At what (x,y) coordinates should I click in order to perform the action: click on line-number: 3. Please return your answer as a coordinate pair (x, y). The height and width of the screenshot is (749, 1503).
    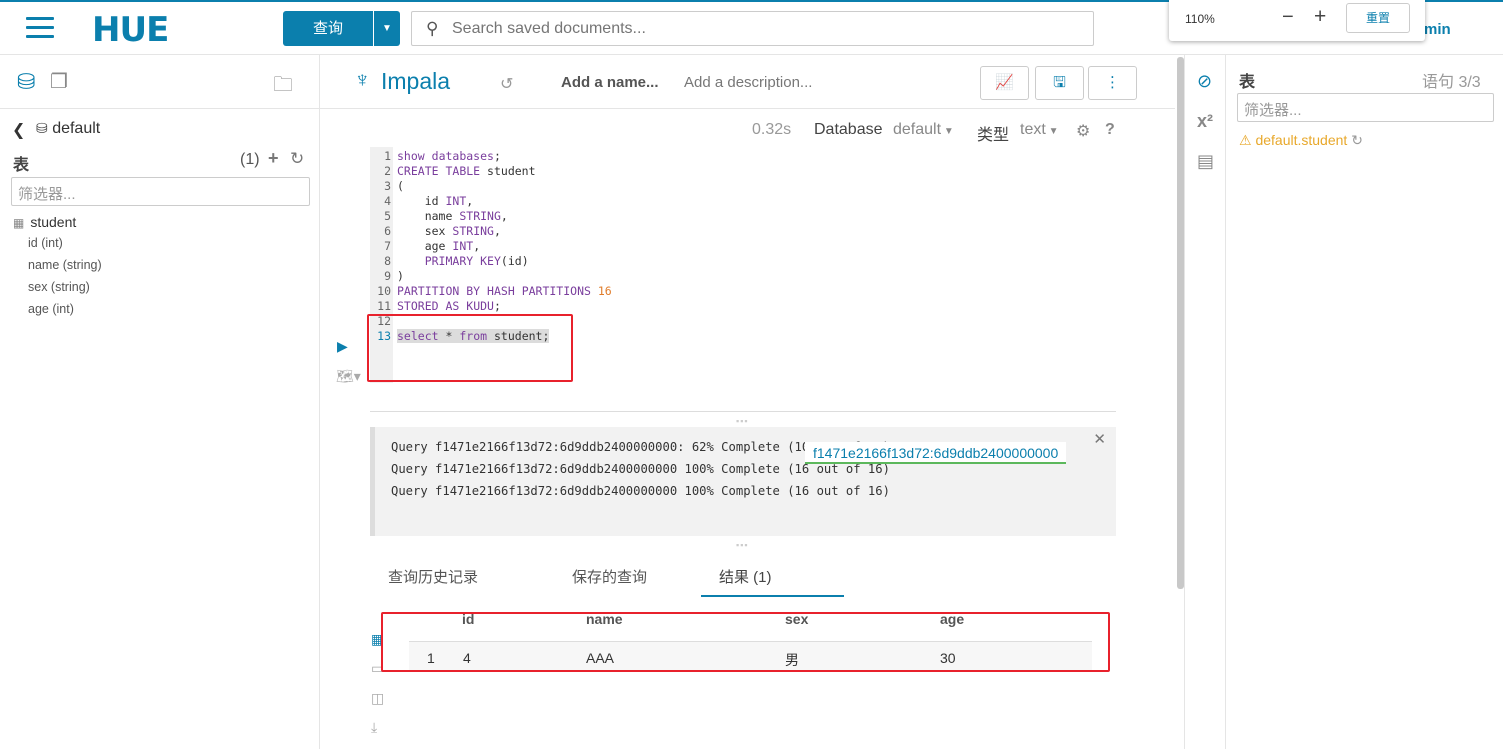
    Looking at the image, I should click on (387, 186).